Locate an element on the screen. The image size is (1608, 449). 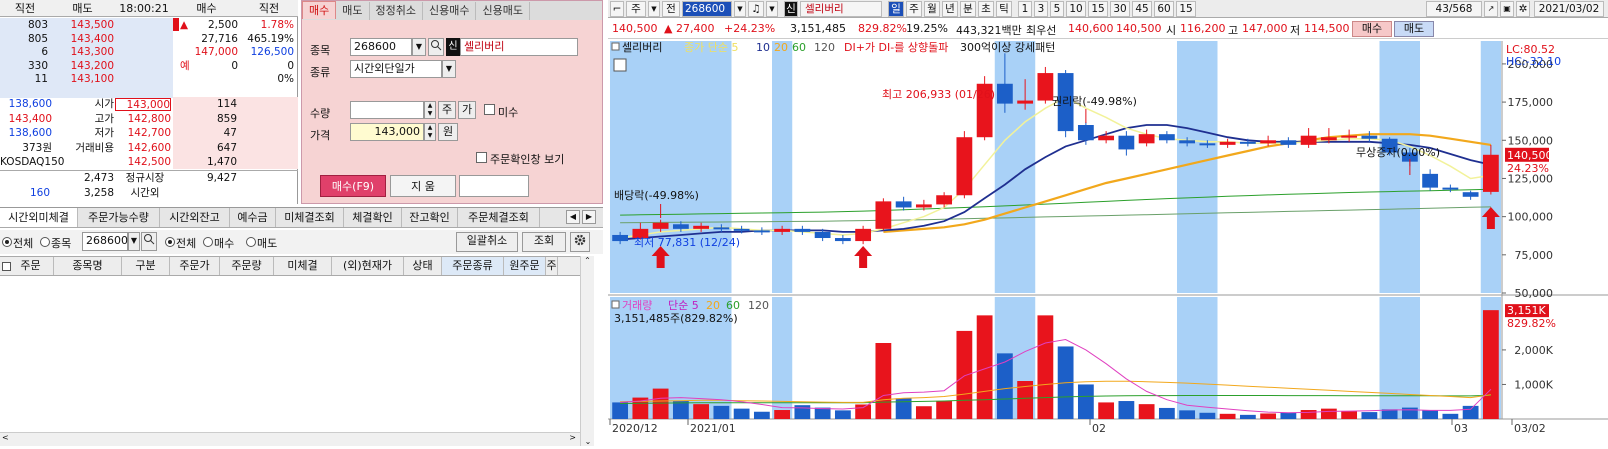
mode-select: 주 is located at coordinates (636, 9).